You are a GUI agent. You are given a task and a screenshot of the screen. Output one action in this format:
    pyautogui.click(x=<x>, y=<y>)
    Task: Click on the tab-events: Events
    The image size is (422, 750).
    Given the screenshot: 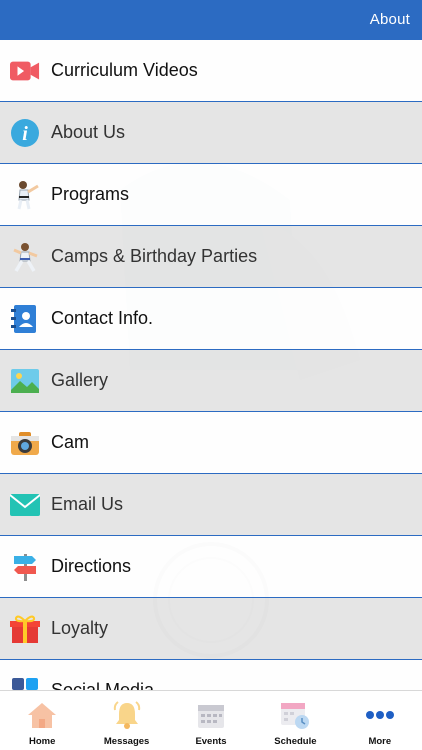 What is the action you would take?
    pyautogui.click(x=211, y=720)
    